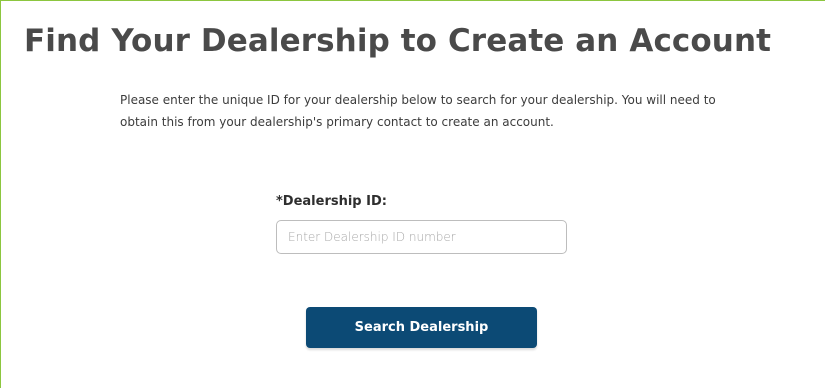 The height and width of the screenshot is (388, 825). What do you see at coordinates (421, 327) in the screenshot?
I see `search-dealership-button: Search Dealership` at bounding box center [421, 327].